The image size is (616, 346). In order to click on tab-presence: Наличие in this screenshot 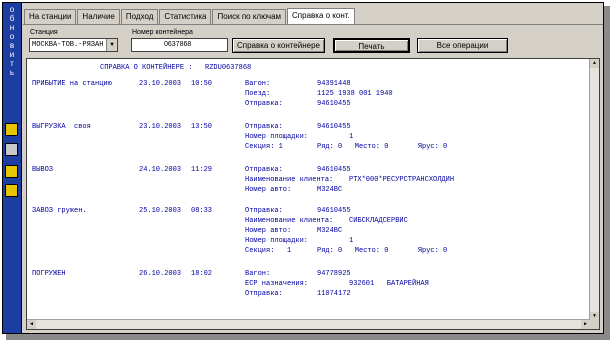, I will do `click(98, 17)`.